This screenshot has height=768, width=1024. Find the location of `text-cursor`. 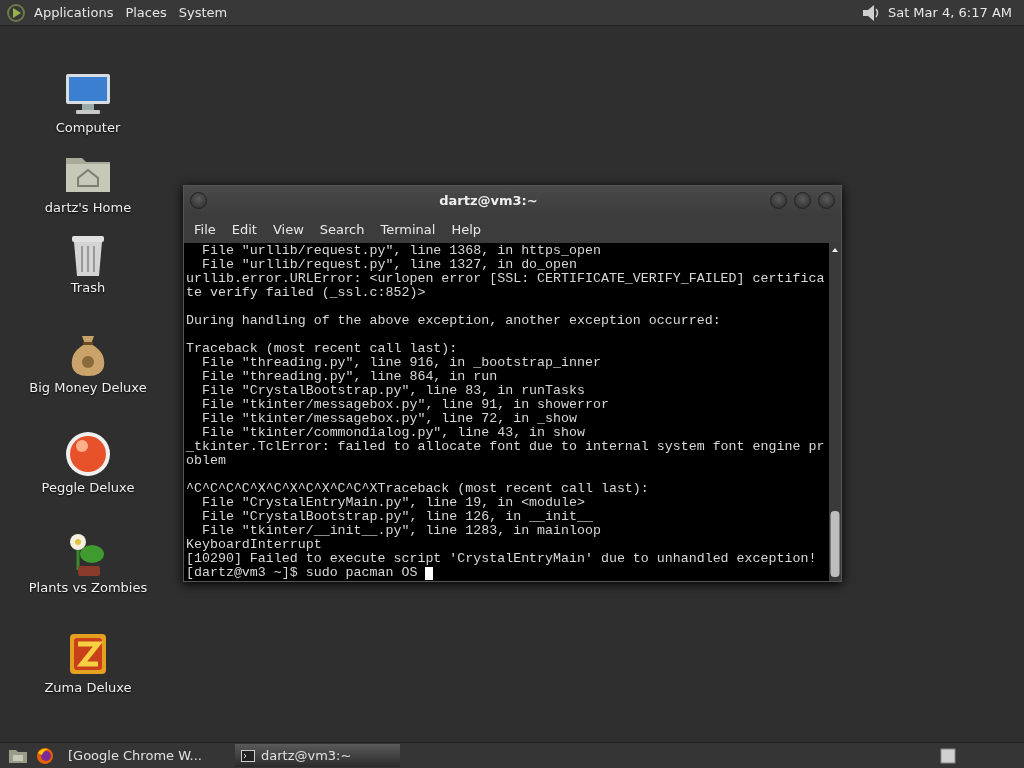

text-cursor is located at coordinates (429, 573).